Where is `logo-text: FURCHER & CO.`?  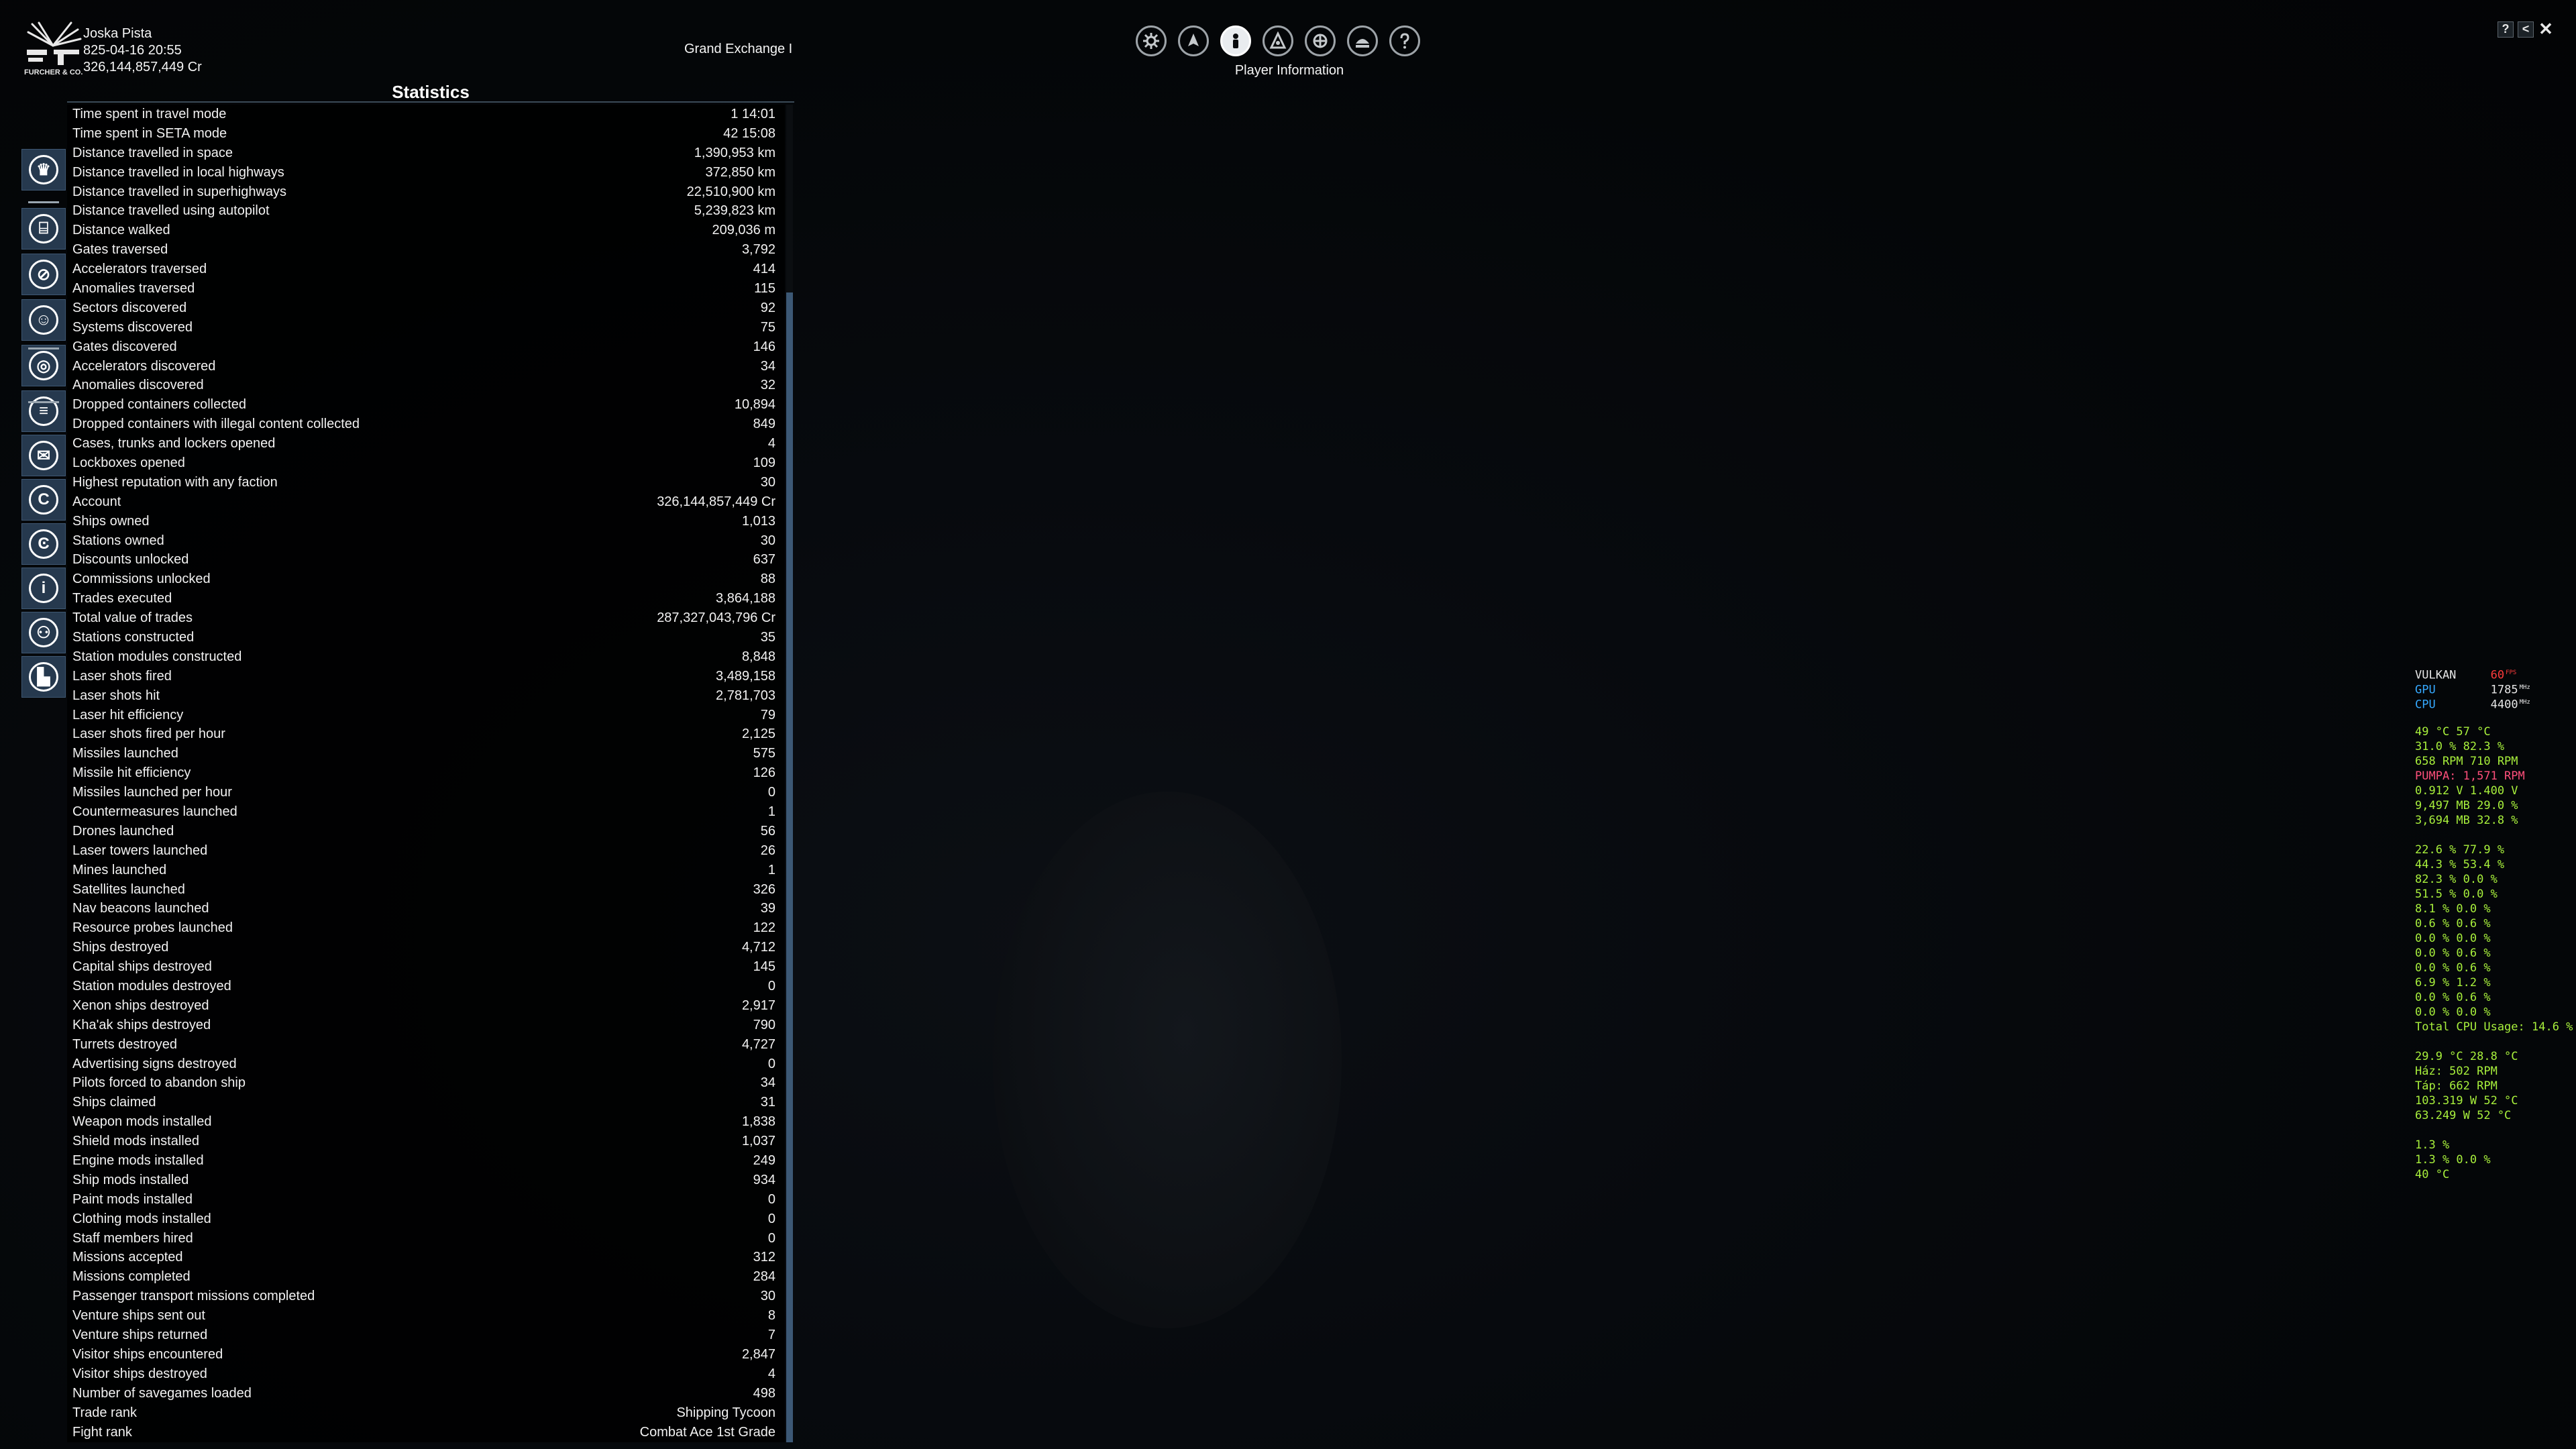
logo-text: FURCHER & CO. is located at coordinates (53, 72).